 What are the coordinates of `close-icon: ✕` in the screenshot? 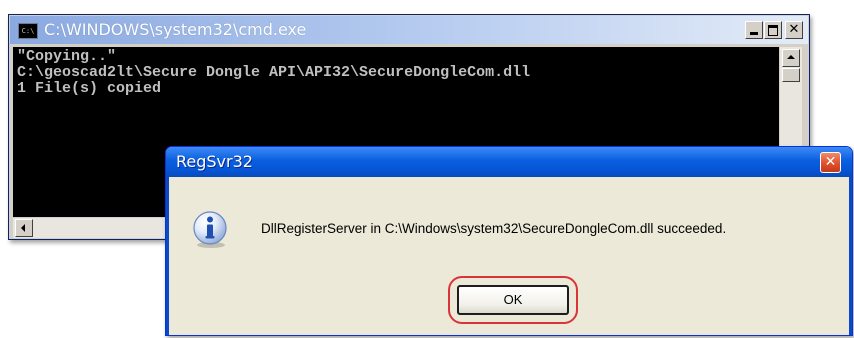 It's located at (830, 162).